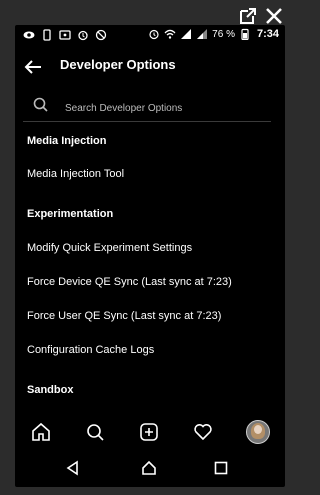 This screenshot has height=495, width=320. I want to click on avatar-face, so click(258, 429).